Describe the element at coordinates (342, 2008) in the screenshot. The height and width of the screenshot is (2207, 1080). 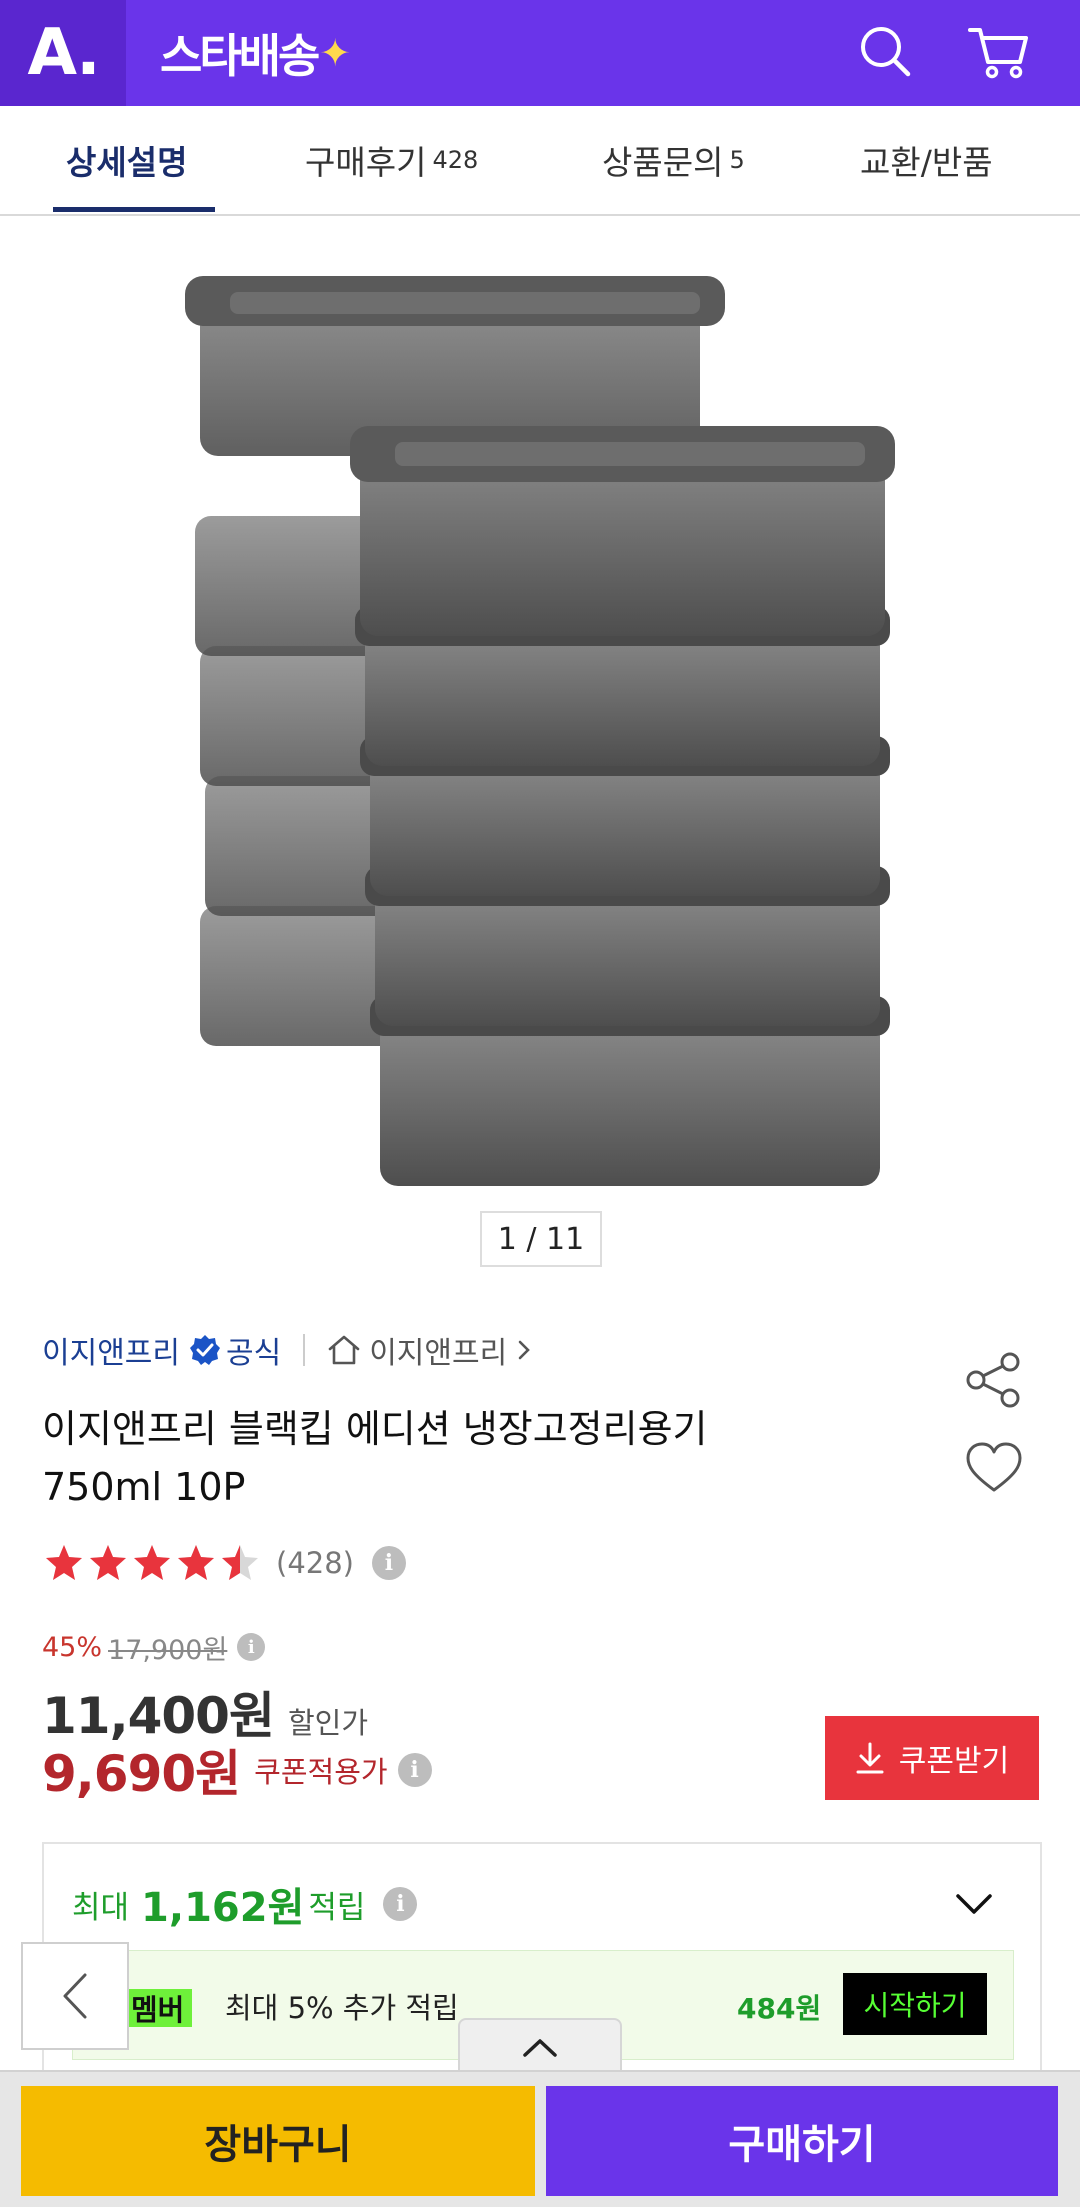
I see `member-promo-text: 최대 5% 추가 적립` at that location.